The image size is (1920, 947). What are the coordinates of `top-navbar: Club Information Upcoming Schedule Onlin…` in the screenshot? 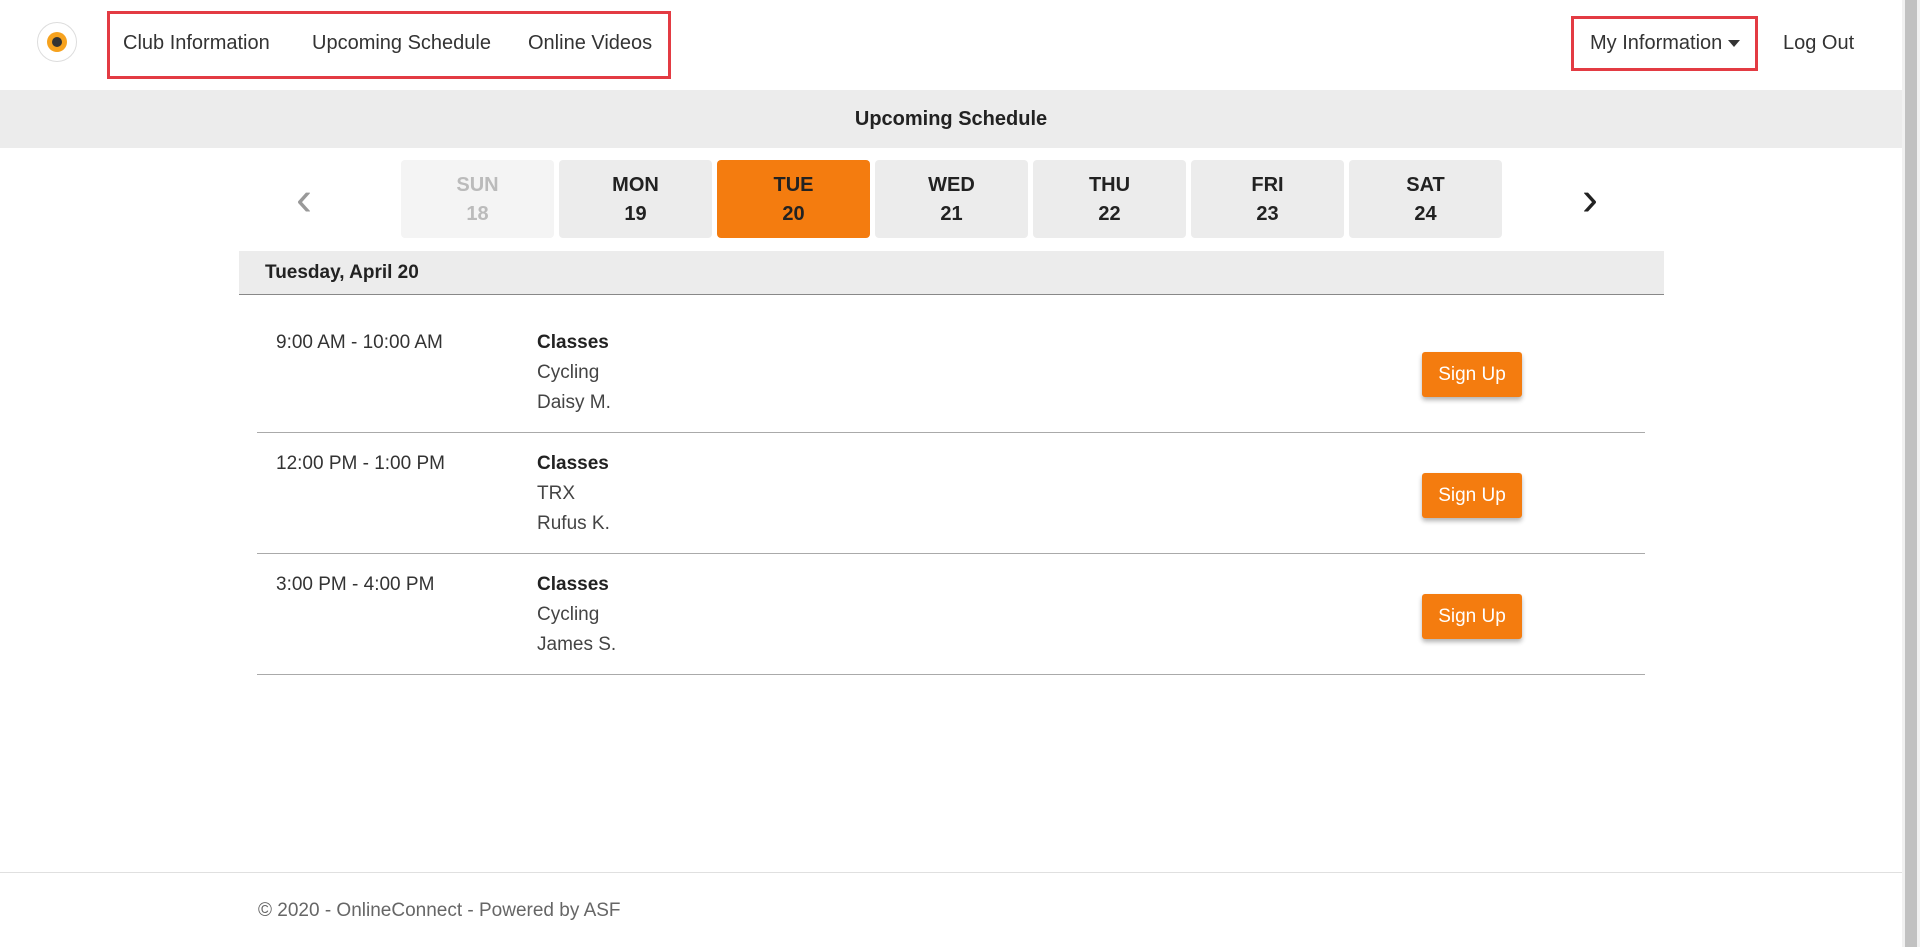 It's located at (951, 45).